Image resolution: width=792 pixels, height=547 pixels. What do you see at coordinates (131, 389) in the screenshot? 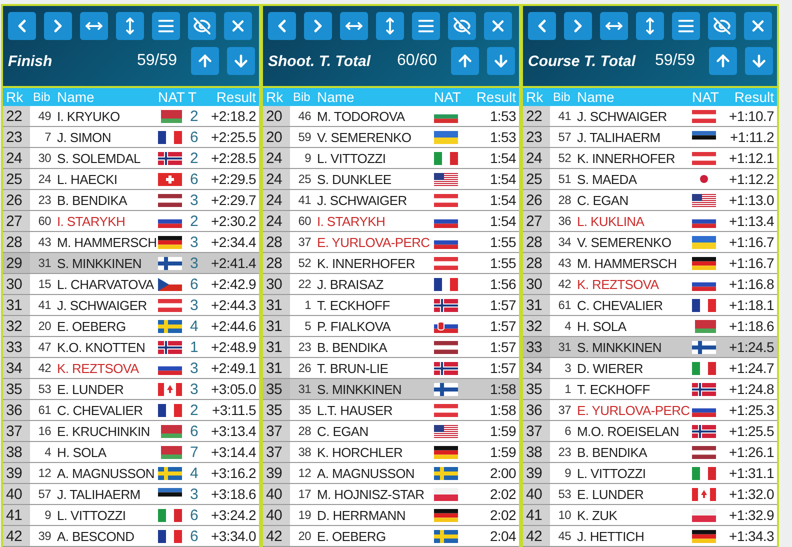
I see `result-row: 35 53 E. LUNDER 3 +3:05.0` at bounding box center [131, 389].